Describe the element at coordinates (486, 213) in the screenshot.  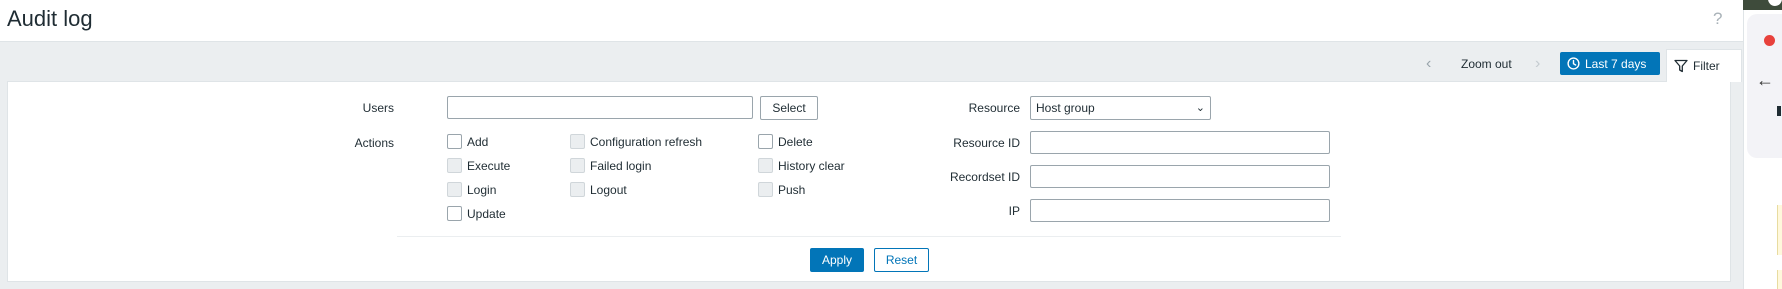
I see `checkbox-label: Update` at that location.